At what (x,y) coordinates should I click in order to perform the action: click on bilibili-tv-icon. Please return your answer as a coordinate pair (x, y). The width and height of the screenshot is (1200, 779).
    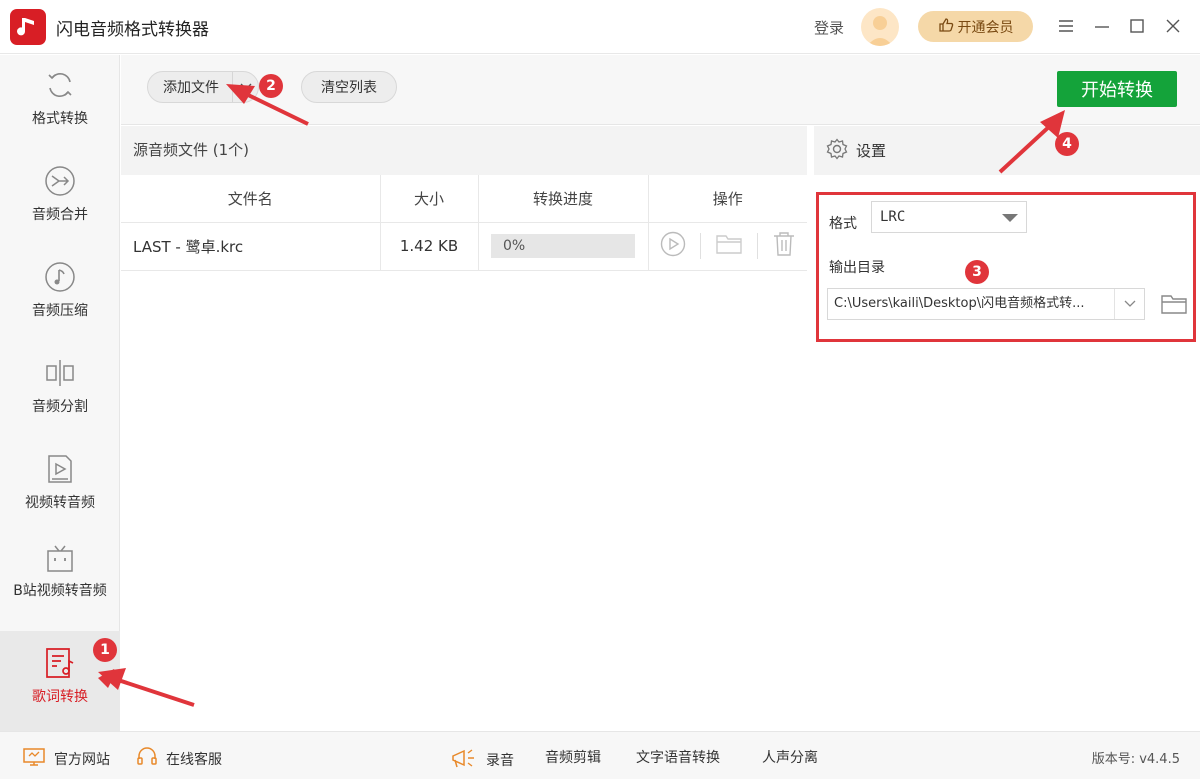
    Looking at the image, I should click on (60, 559).